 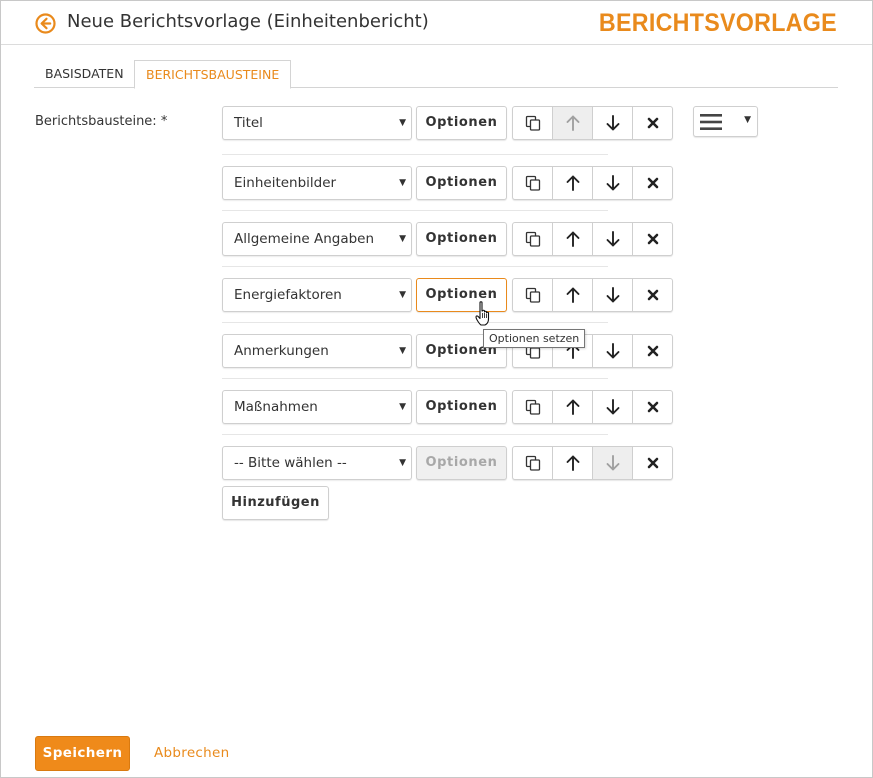 I want to click on cancel-link: Abbrechen, so click(x=191, y=753).